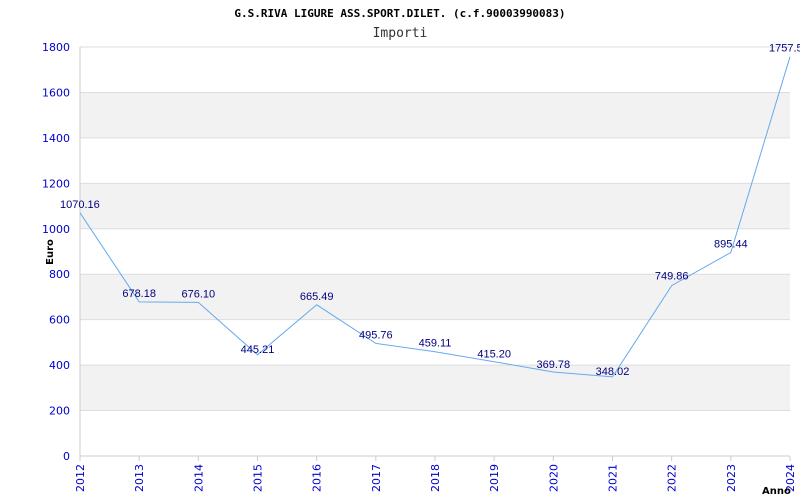  What do you see at coordinates (59, 274) in the screenshot?
I see `y-tick-label: 800` at bounding box center [59, 274].